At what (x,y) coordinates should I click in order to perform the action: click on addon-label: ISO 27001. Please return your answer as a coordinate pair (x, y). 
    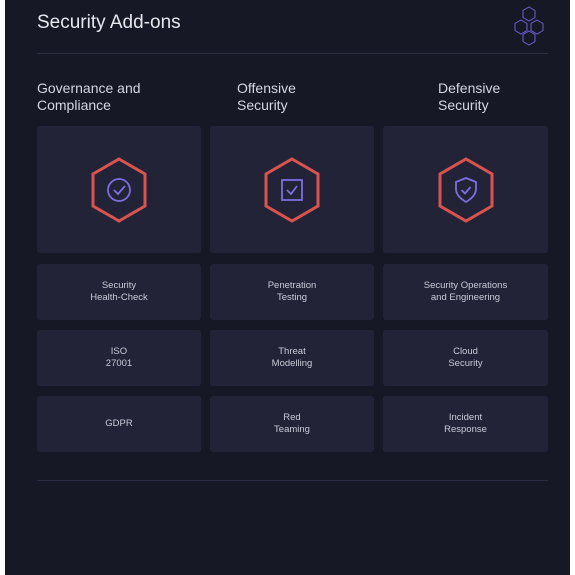
    Looking at the image, I should click on (119, 357).